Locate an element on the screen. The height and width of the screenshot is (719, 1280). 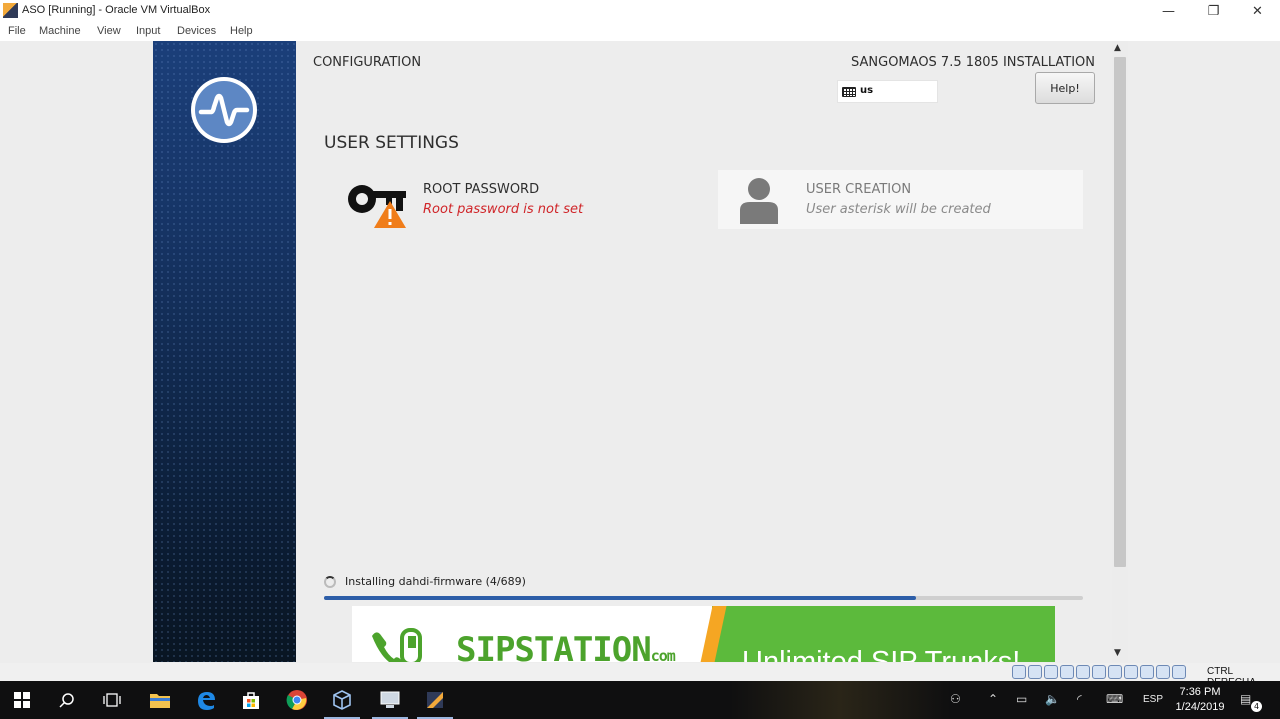
keyboard-icon is located at coordinates (849, 92).